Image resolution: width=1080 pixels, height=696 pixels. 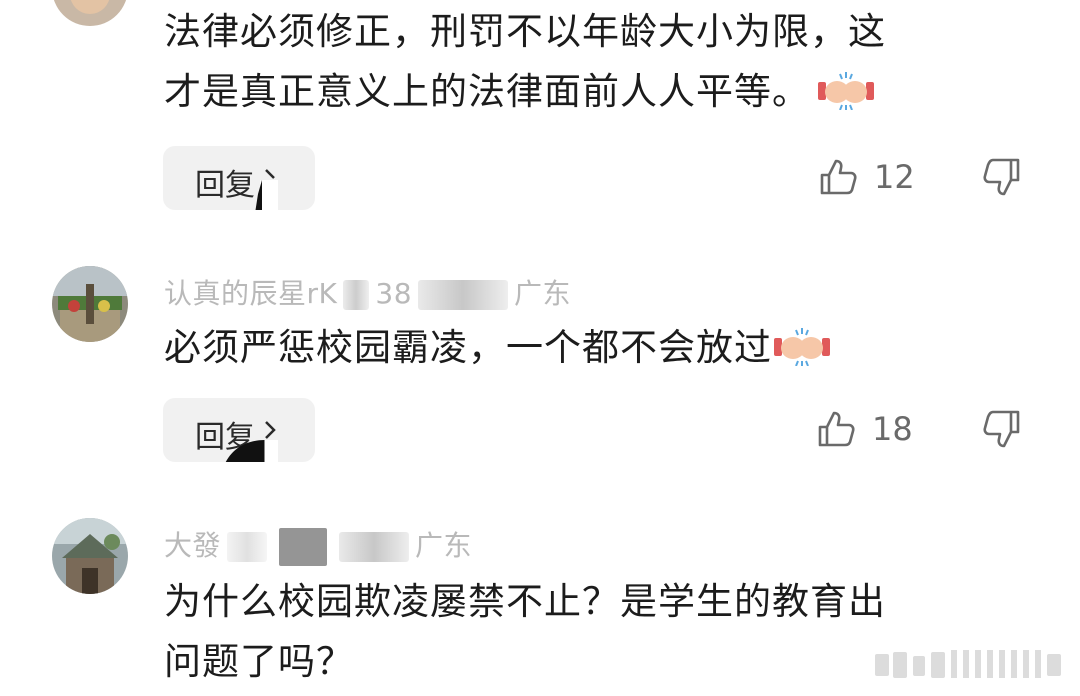 I want to click on comment-meta: 大發 广东, so click(x=318, y=545).